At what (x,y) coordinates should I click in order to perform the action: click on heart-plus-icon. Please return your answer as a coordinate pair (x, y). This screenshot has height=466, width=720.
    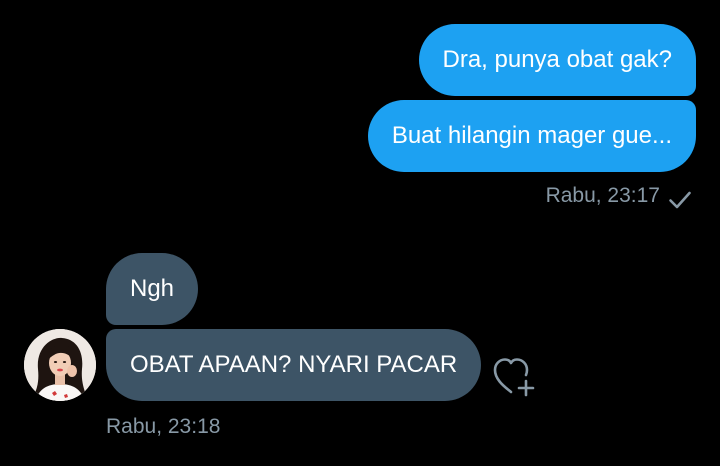
    Looking at the image, I should click on (515, 377).